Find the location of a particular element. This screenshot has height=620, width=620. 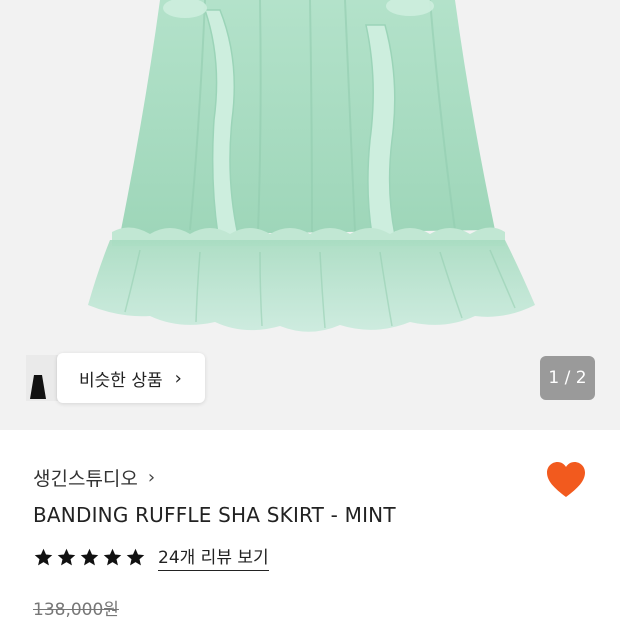

similar-products-button: 비슷한 상품 › is located at coordinates (131, 378).